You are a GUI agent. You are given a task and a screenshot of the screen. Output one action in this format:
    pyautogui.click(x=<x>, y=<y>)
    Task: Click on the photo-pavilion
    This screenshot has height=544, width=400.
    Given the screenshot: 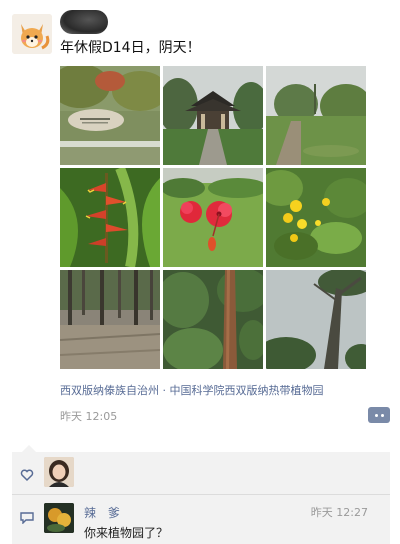 What is the action you would take?
    pyautogui.click(x=213, y=115)
    